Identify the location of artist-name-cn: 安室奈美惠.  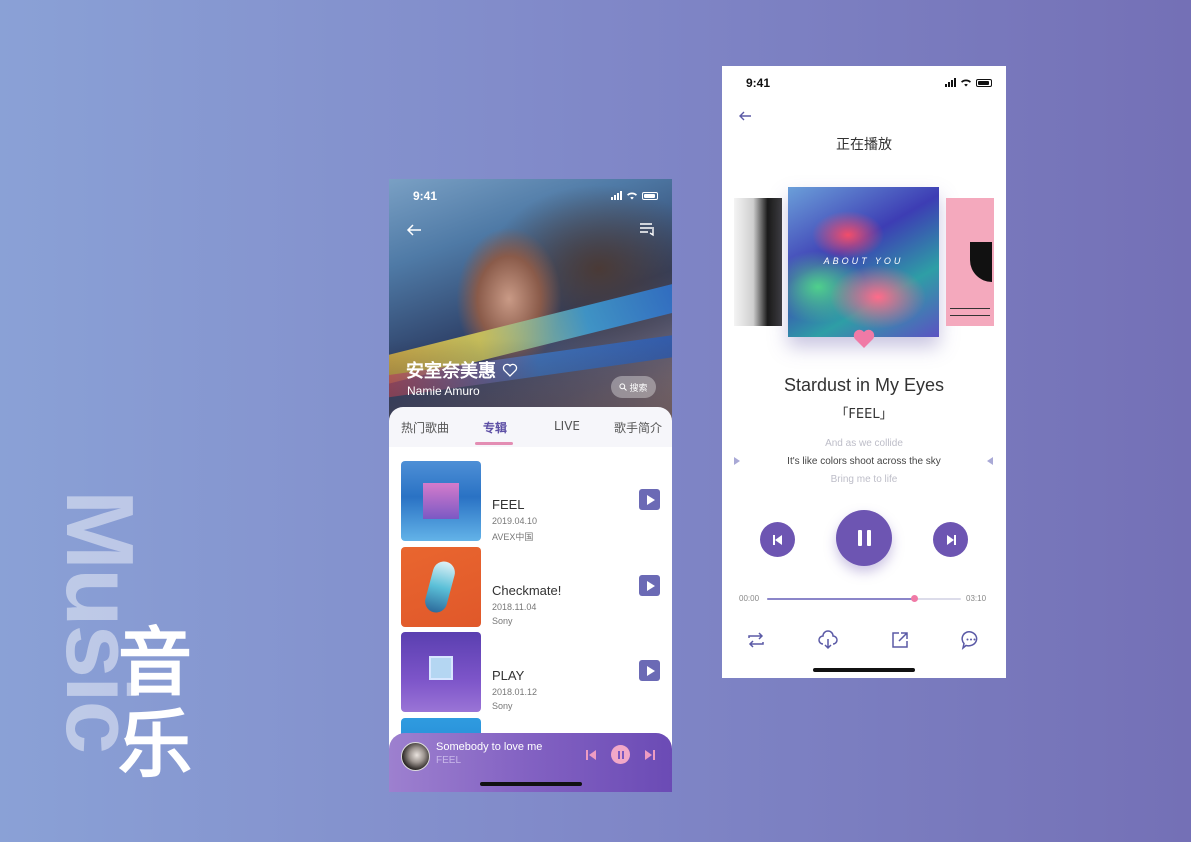
(451, 371).